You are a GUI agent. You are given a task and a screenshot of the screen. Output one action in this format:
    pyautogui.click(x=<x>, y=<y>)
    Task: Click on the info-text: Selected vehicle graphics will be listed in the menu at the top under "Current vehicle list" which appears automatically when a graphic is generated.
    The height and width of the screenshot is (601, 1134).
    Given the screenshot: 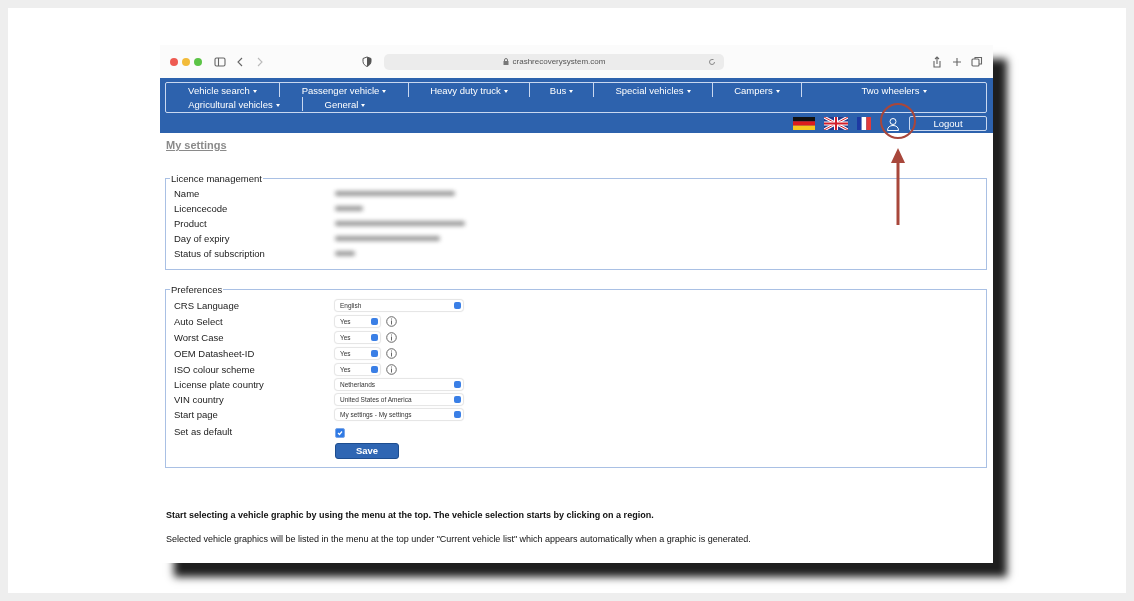 What is the action you would take?
    pyautogui.click(x=459, y=539)
    